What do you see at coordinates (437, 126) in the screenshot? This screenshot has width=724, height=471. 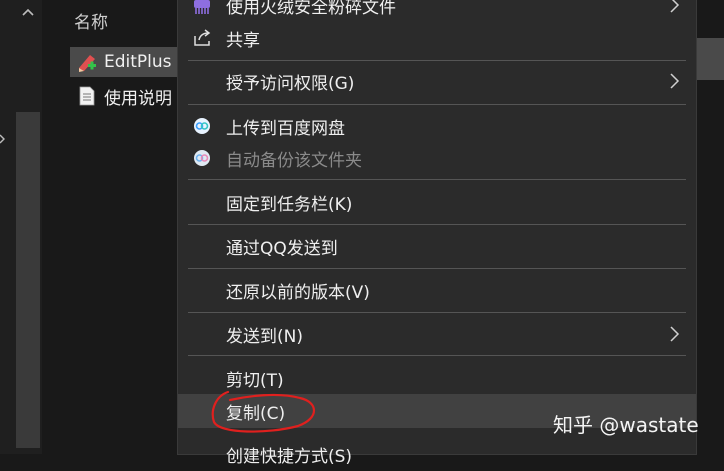 I see `menu-item-upload-baidu: 上传到百度网盘` at bounding box center [437, 126].